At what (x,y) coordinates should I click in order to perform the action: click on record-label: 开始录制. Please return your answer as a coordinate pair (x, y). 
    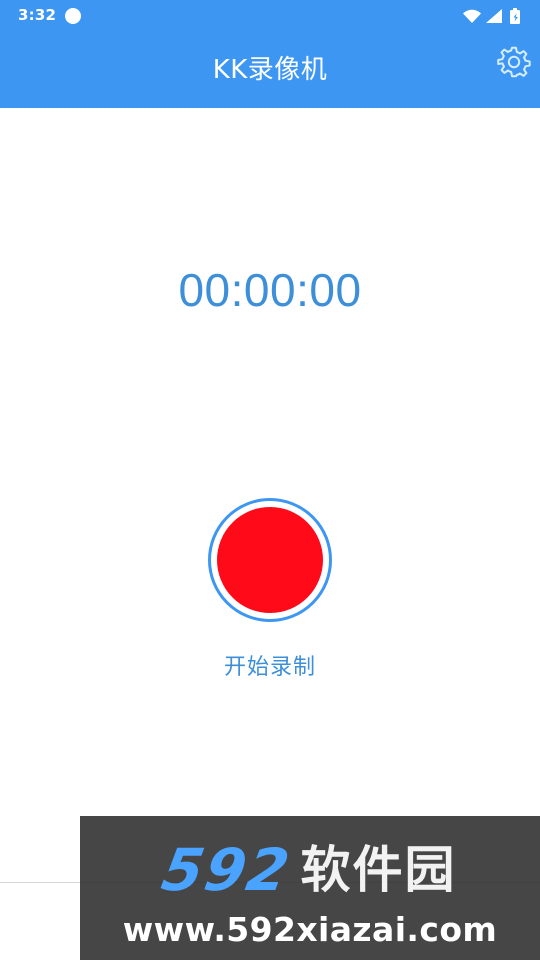
    Looking at the image, I should click on (269, 667).